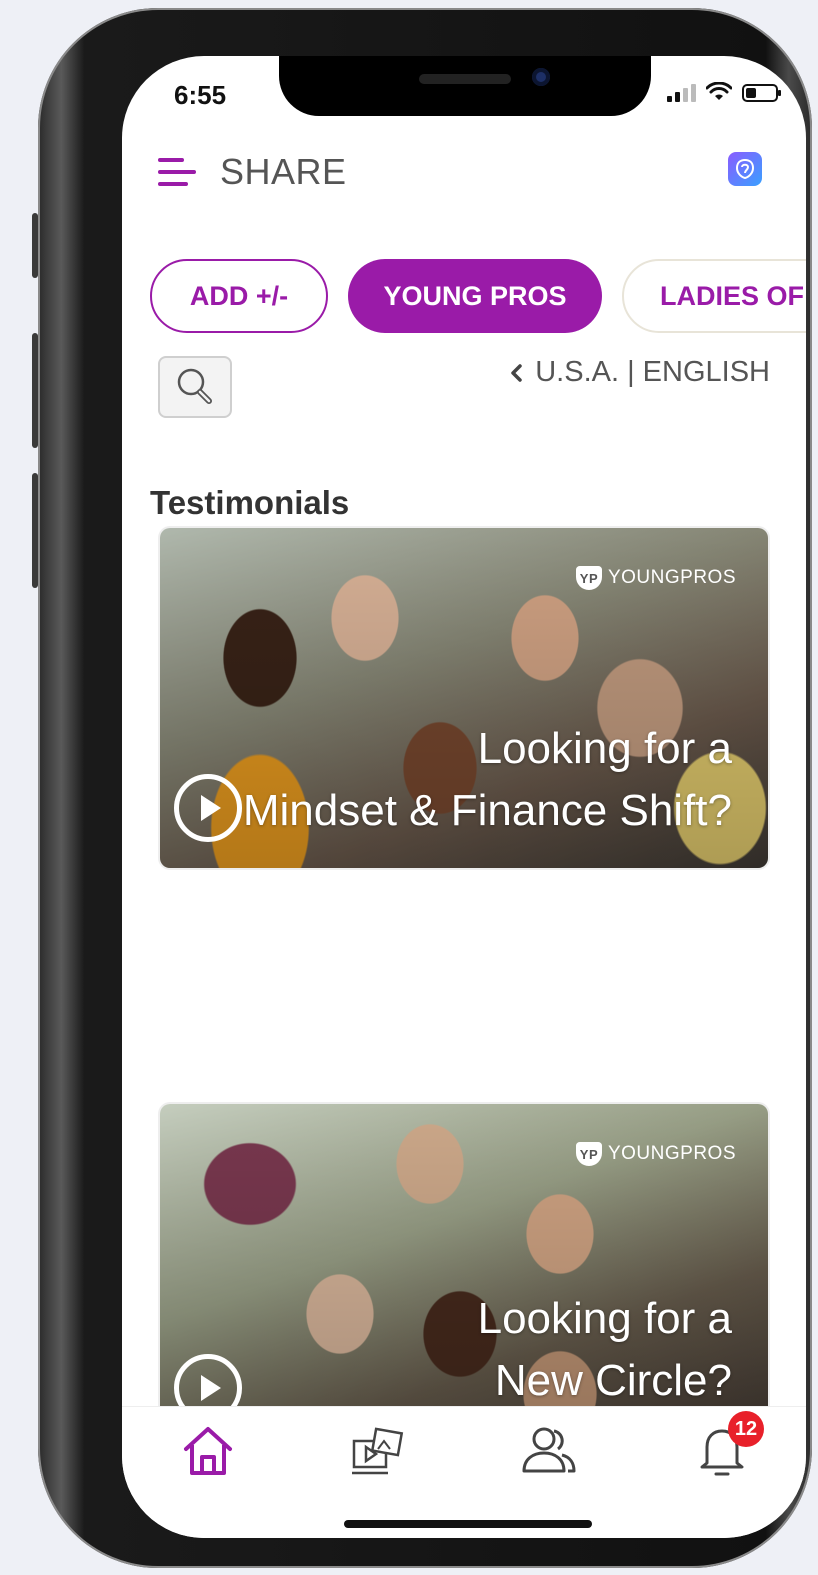 The height and width of the screenshot is (1575, 818). I want to click on battery-icon, so click(761, 93).